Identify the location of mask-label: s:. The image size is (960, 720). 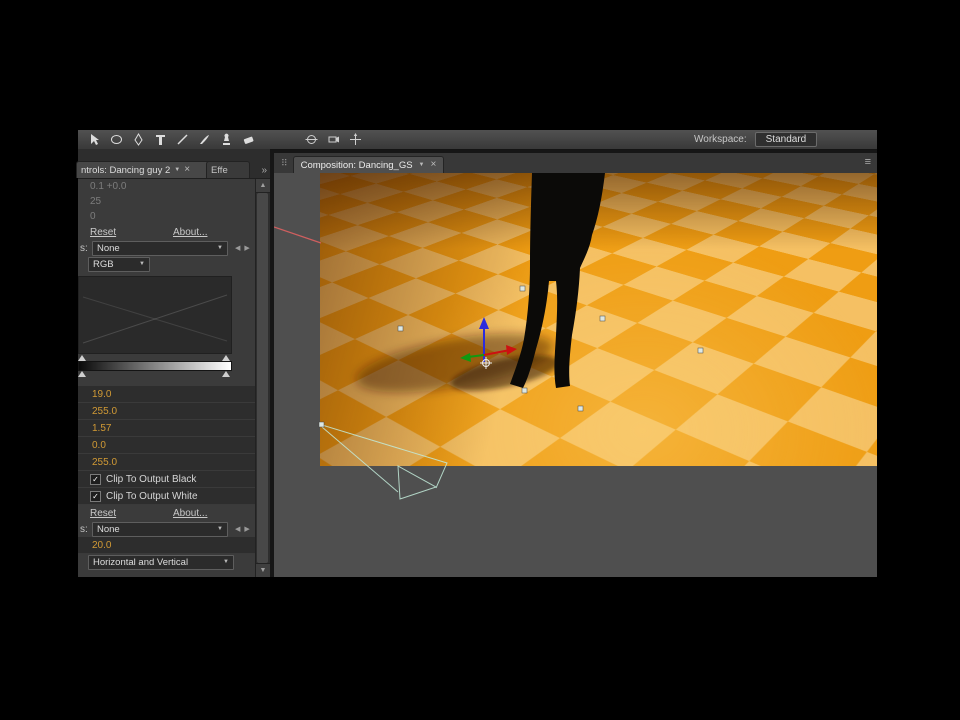
(84, 248).